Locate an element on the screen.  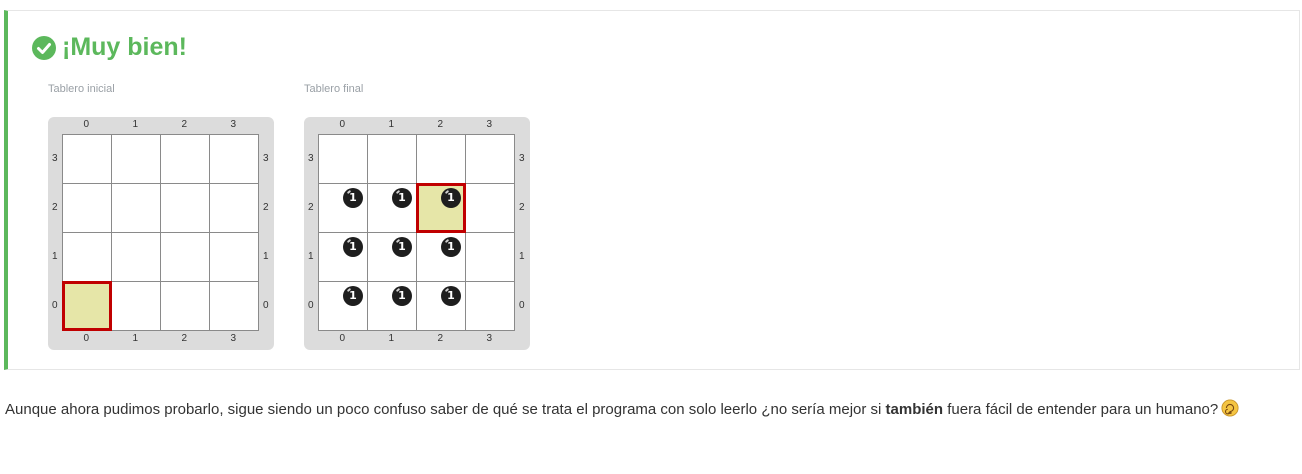
initial-board: 0 0 1 1 2 2 3 3 3 3 2 2 1 1 0 0 is located at coordinates (161, 233).